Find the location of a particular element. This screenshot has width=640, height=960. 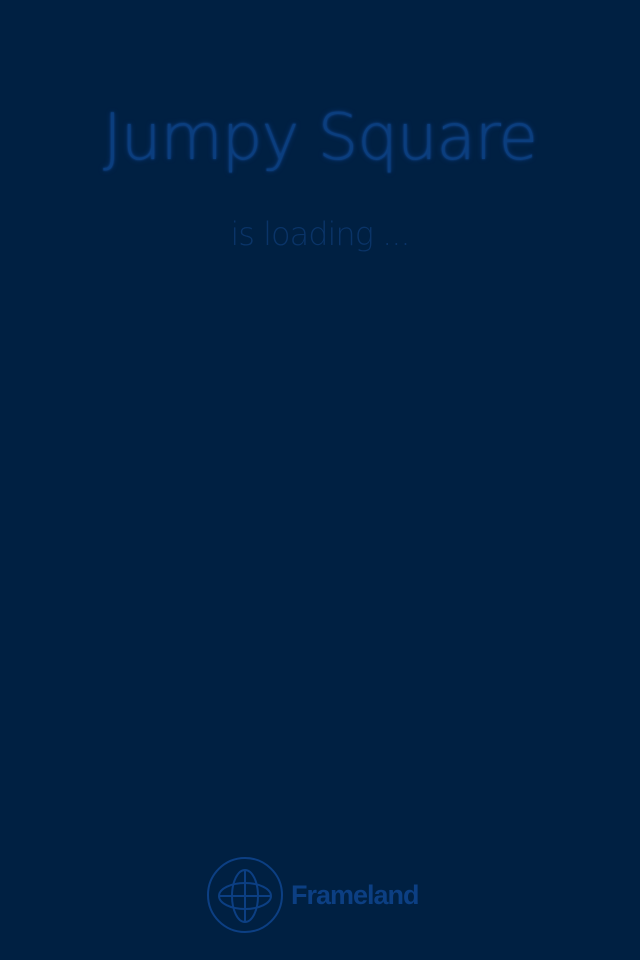

publisher-brand: Frameland is located at coordinates (312, 895).